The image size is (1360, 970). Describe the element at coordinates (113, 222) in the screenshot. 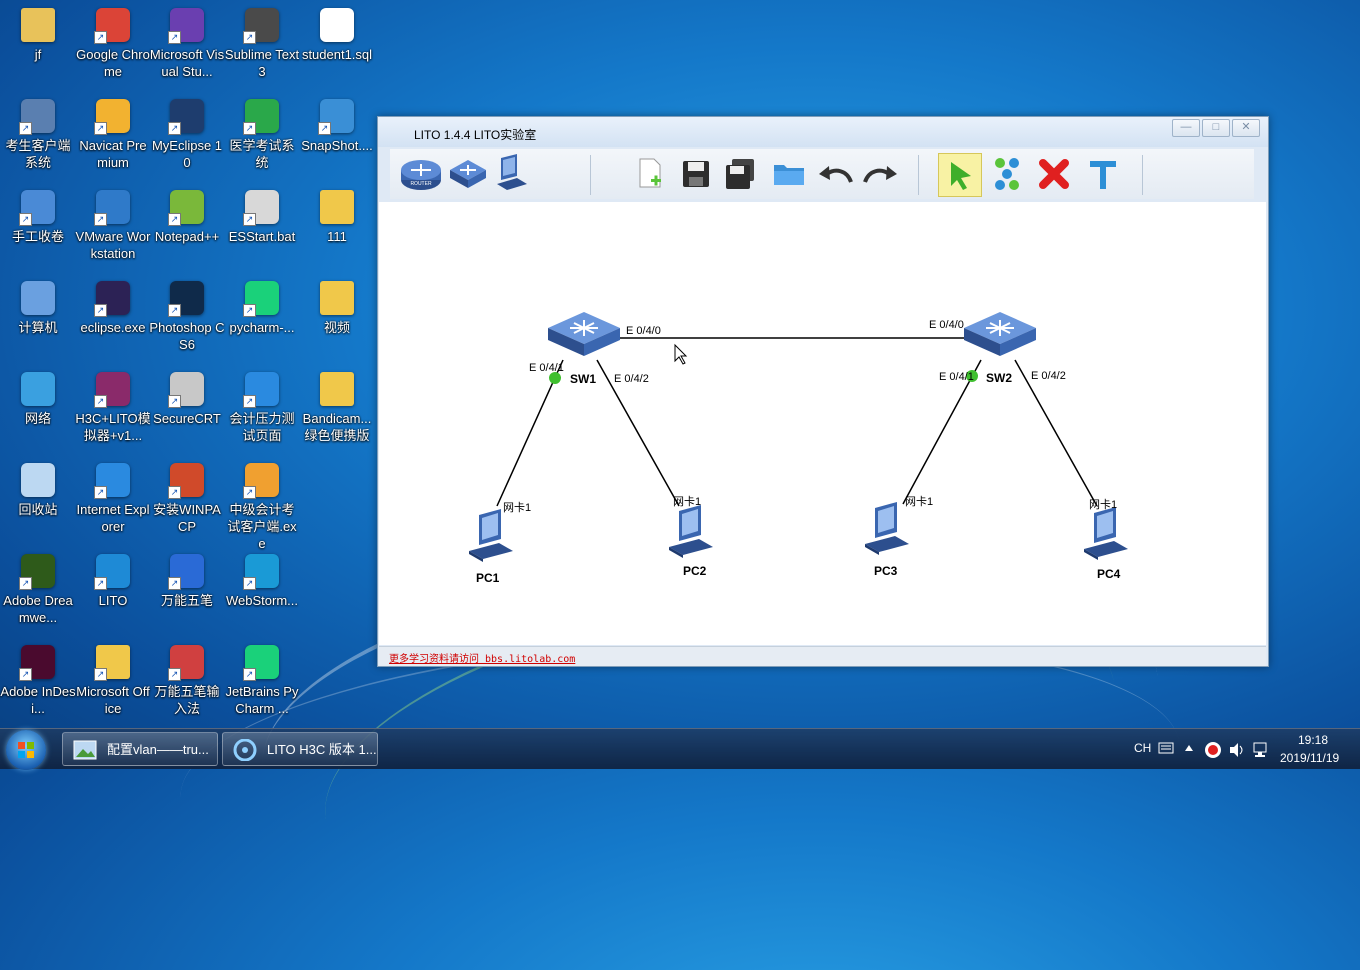

I see `desktop-icon: ↗ VMware Workstation` at that location.